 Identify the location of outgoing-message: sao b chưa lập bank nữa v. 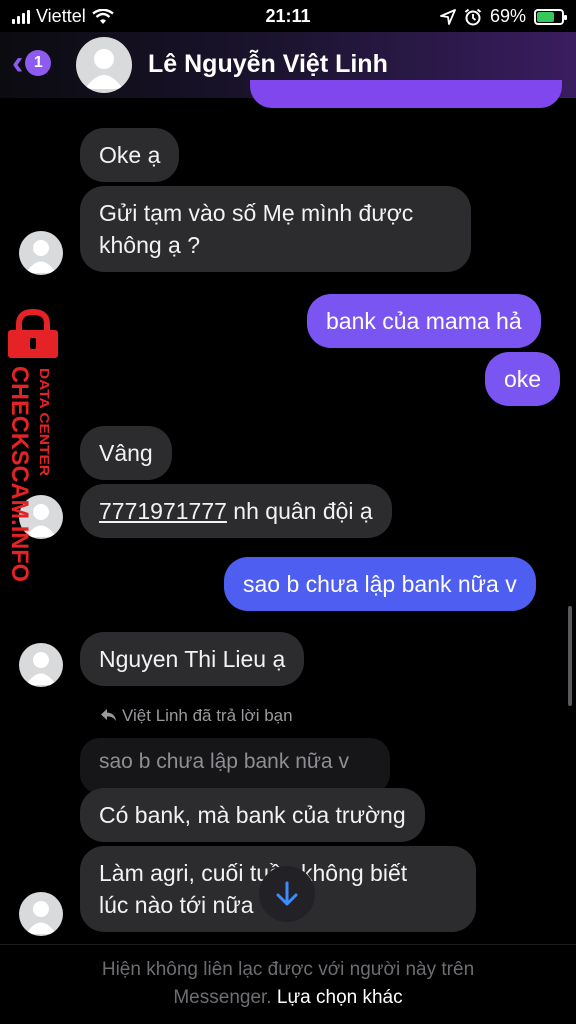
(380, 584).